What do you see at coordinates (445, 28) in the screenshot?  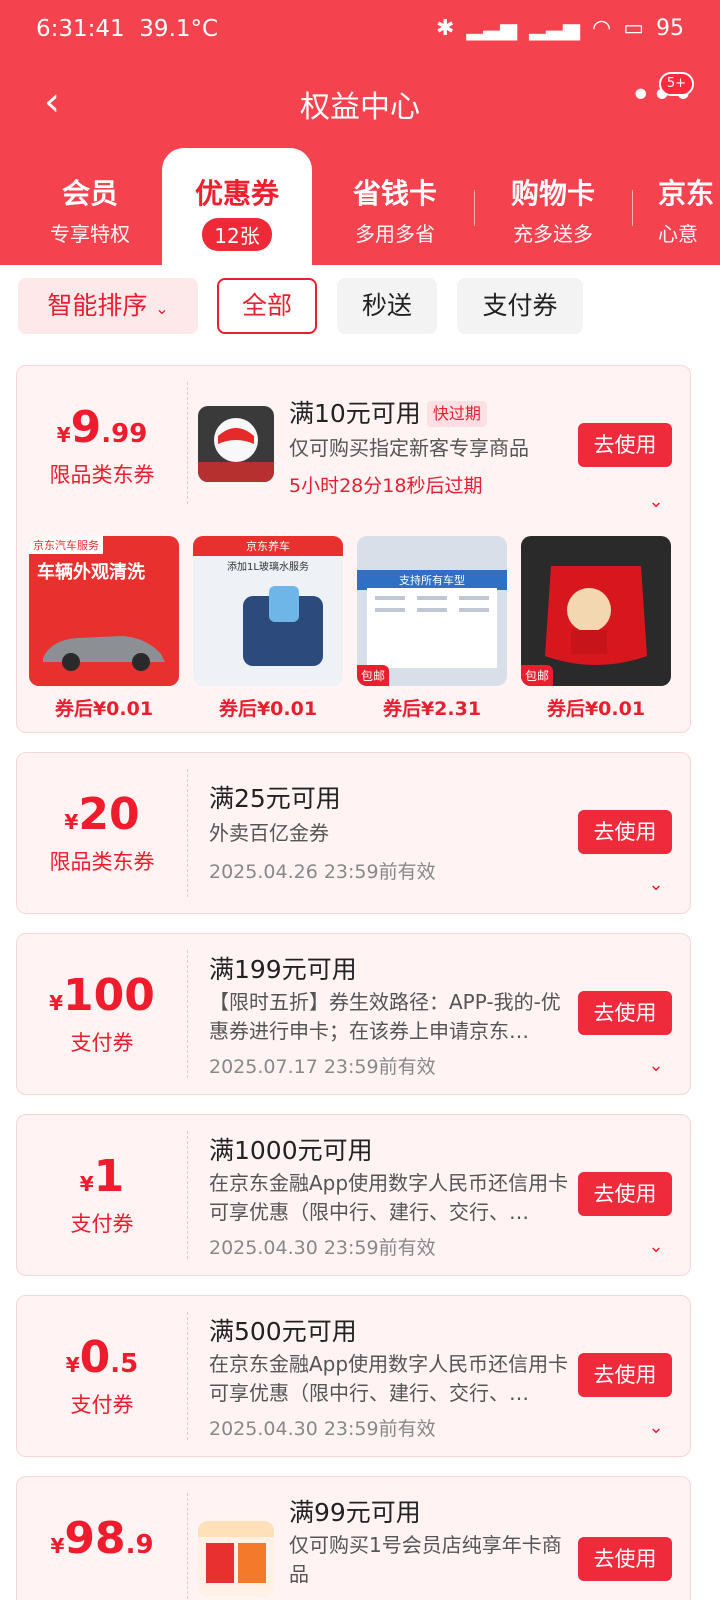 I see `bluetooth-icon: ✱` at bounding box center [445, 28].